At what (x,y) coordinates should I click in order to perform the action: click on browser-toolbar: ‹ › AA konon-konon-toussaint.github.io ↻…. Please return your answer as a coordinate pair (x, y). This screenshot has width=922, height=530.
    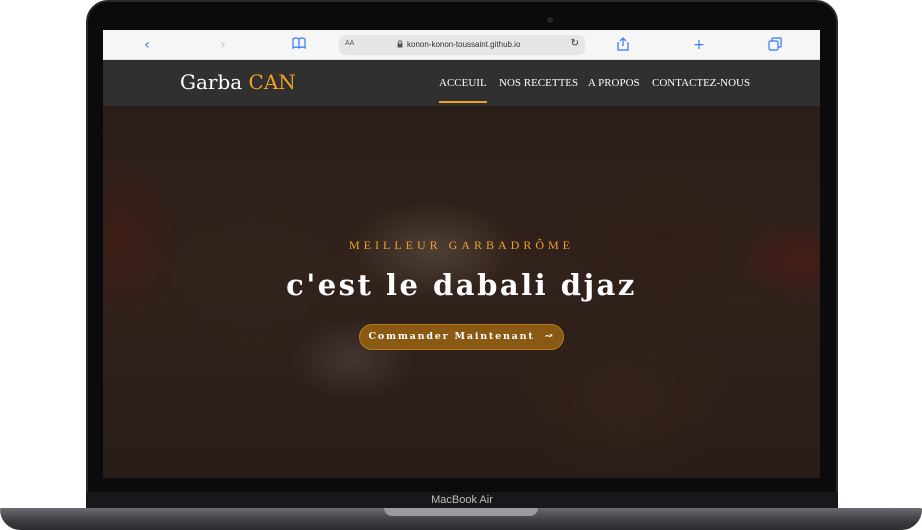
    Looking at the image, I should click on (461, 45).